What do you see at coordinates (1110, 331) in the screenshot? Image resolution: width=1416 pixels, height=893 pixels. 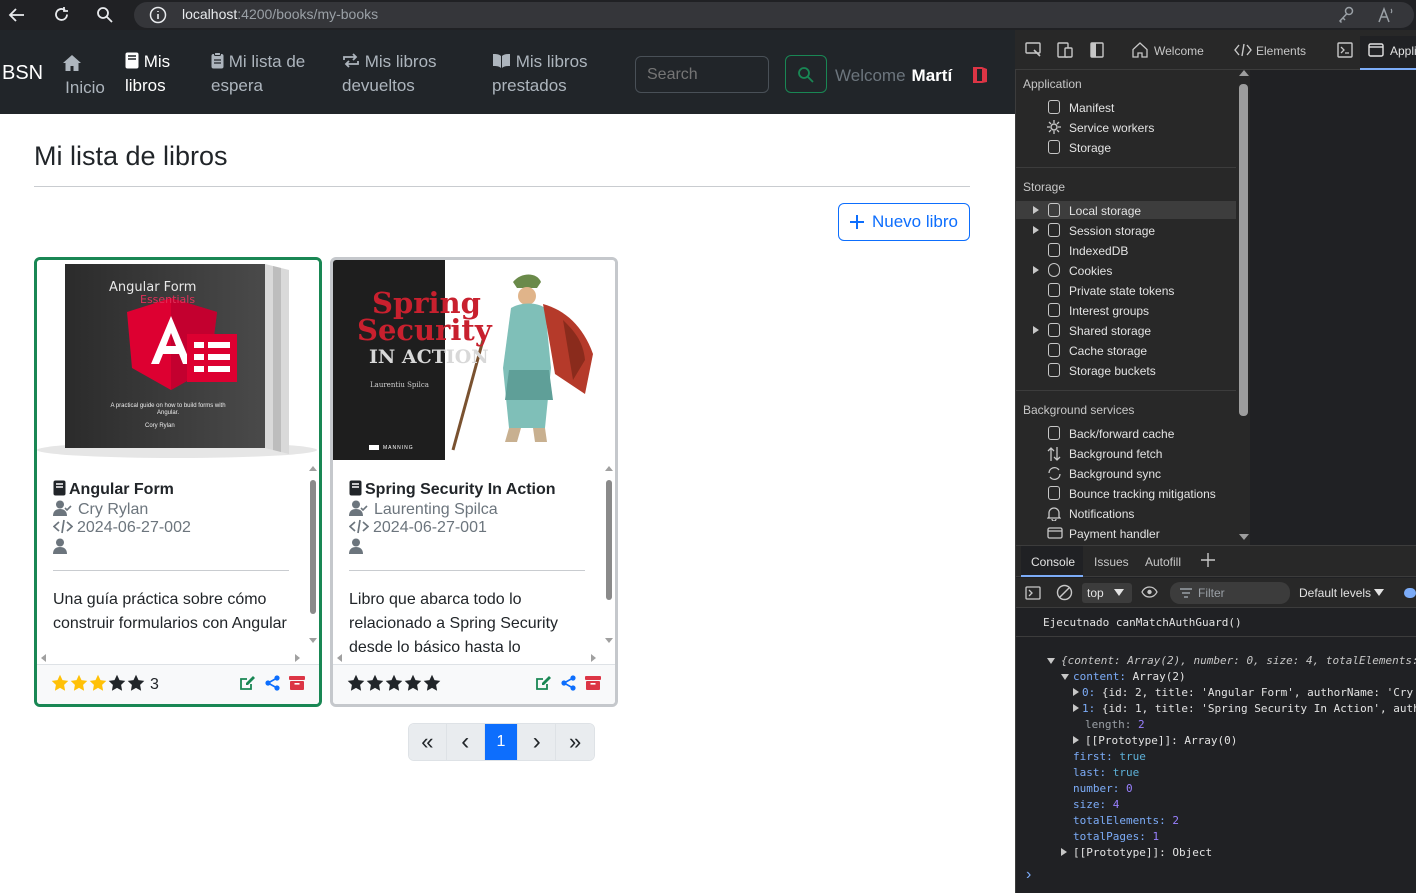 I see `tree-item-shared-storage: Shared storage` at bounding box center [1110, 331].